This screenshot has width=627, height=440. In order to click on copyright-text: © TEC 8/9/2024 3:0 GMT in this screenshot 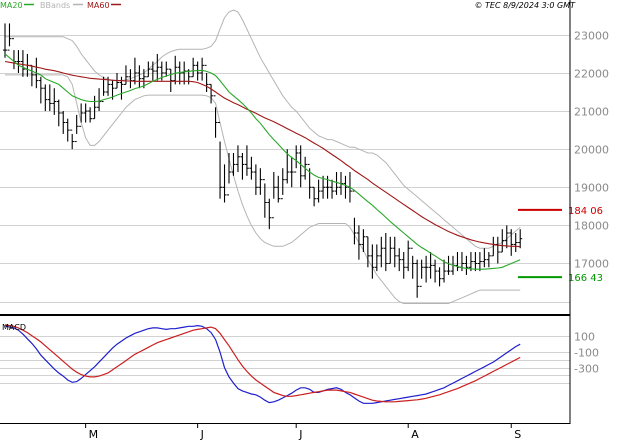, I will do `click(526, 5)`.